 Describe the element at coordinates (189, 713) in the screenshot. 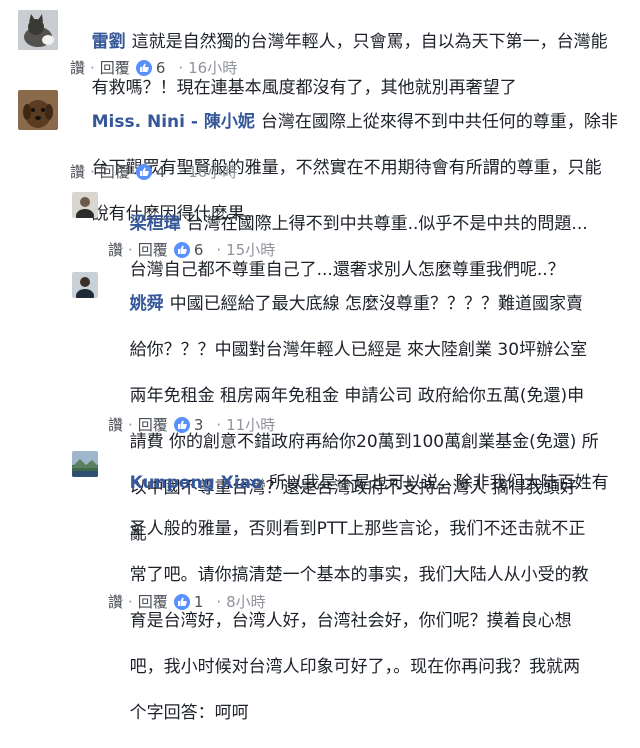

I see `comment-line: 个字回答：呵呵` at that location.